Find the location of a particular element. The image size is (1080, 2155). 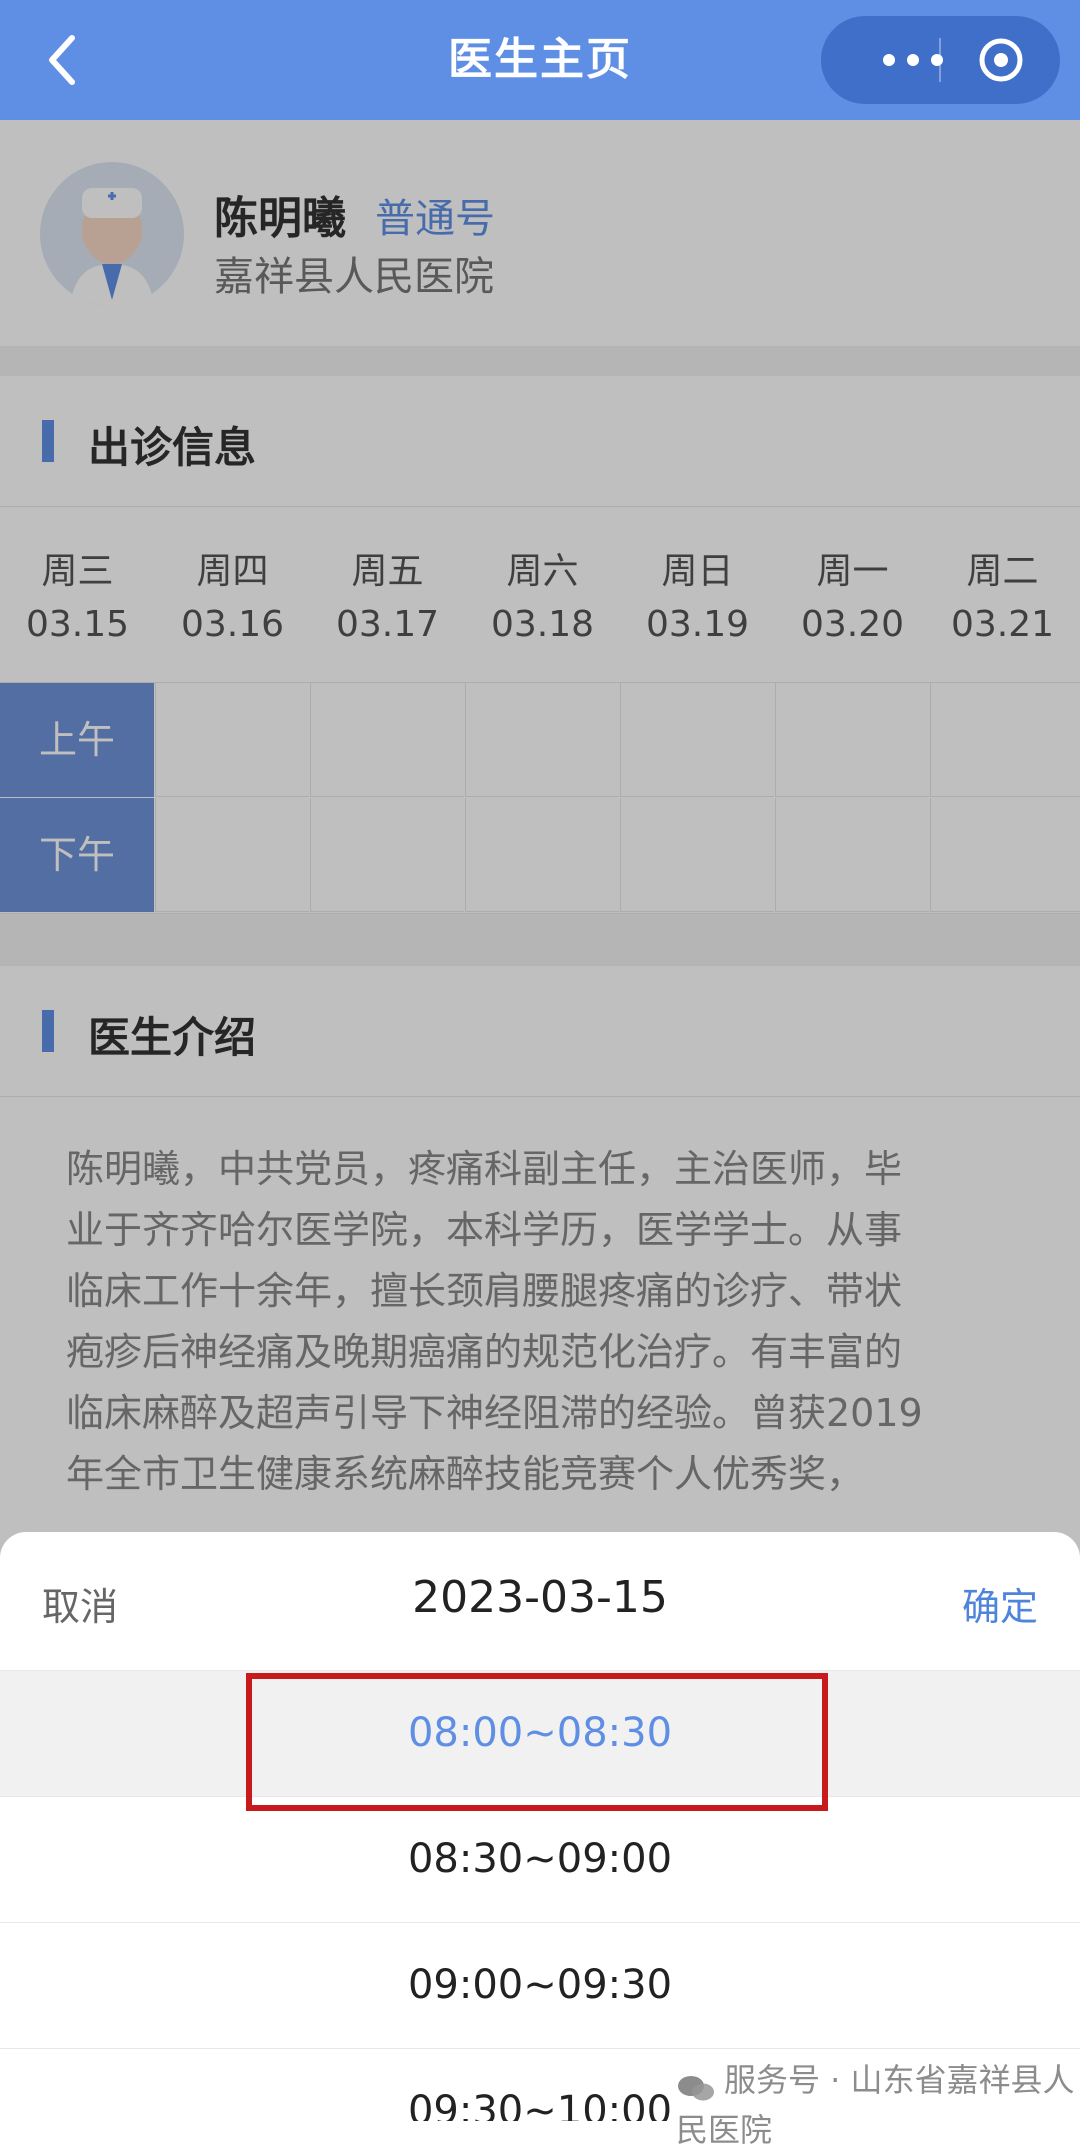

time-option: 09:00~09:30 is located at coordinates (540, 1986).